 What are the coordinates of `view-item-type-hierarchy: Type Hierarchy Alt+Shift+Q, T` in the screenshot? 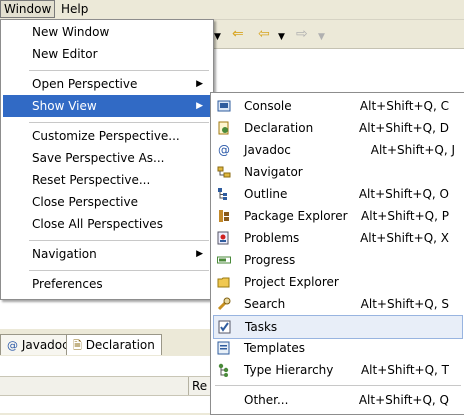 It's located at (338, 370).